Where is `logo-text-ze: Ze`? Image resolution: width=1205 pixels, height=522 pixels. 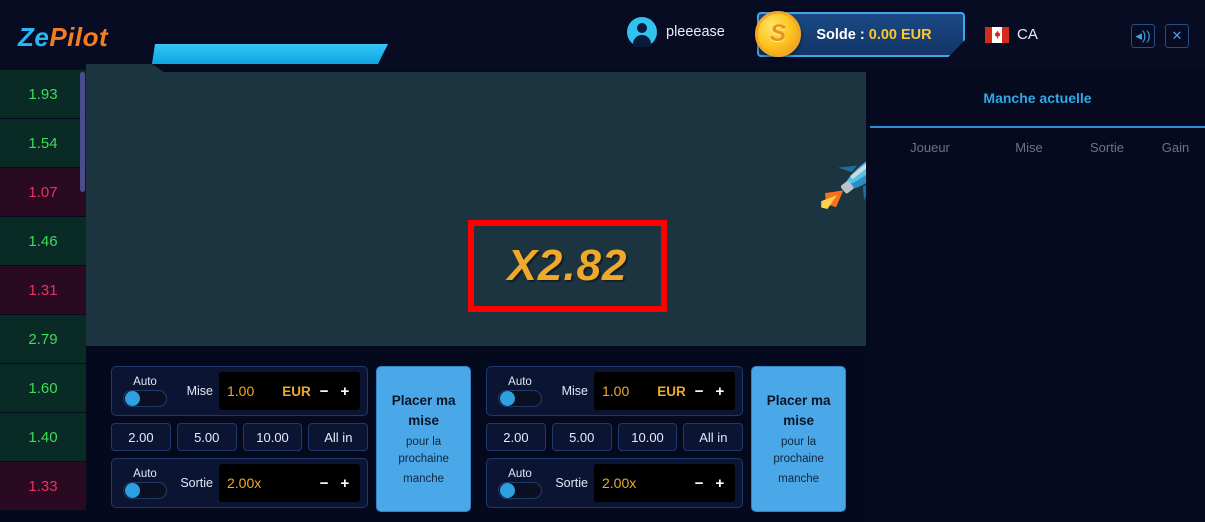
logo-text-ze: Ze is located at coordinates (34, 37).